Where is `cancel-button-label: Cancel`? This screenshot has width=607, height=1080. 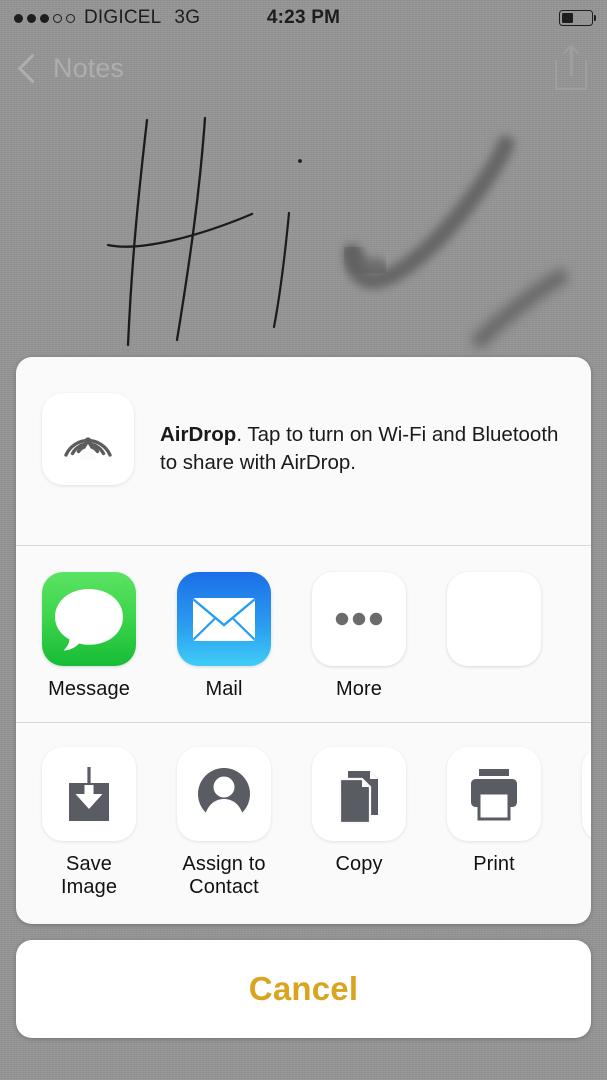
cancel-button-label: Cancel is located at coordinates (303, 989).